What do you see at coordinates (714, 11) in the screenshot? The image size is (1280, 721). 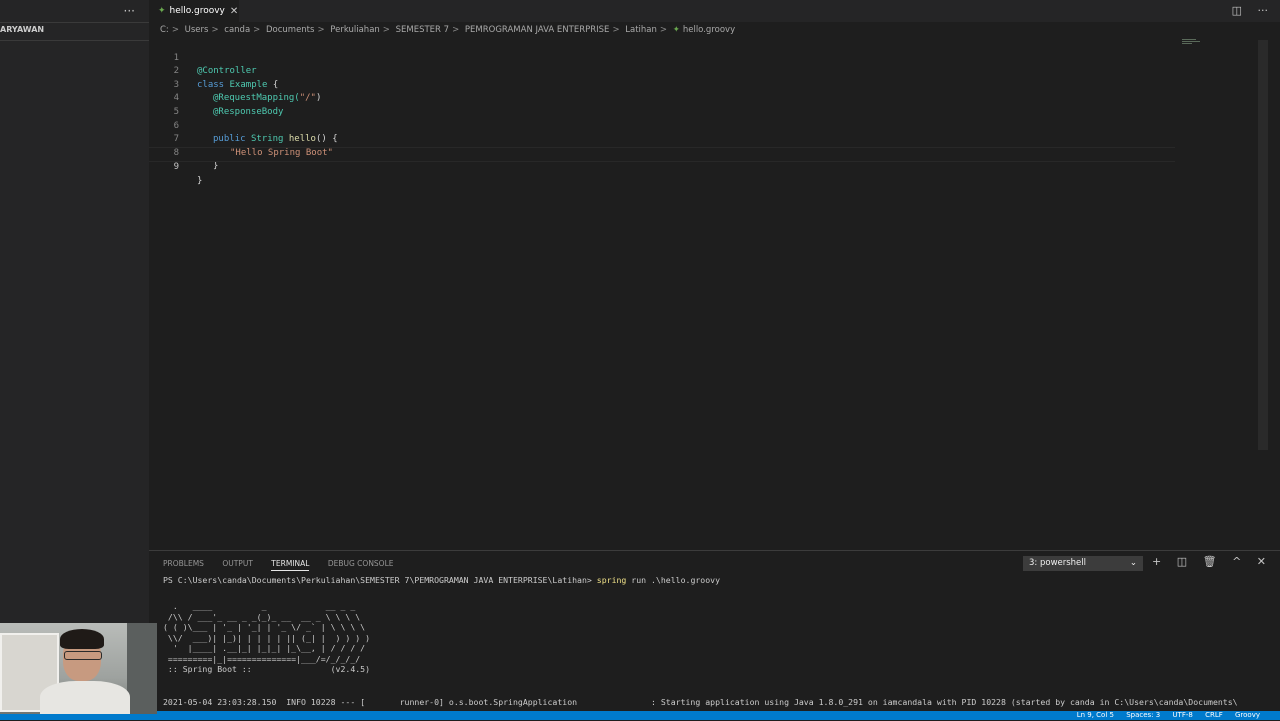 I see `editor-tab-bar: ✦ hello.groovy ✕ ◫ ···` at bounding box center [714, 11].